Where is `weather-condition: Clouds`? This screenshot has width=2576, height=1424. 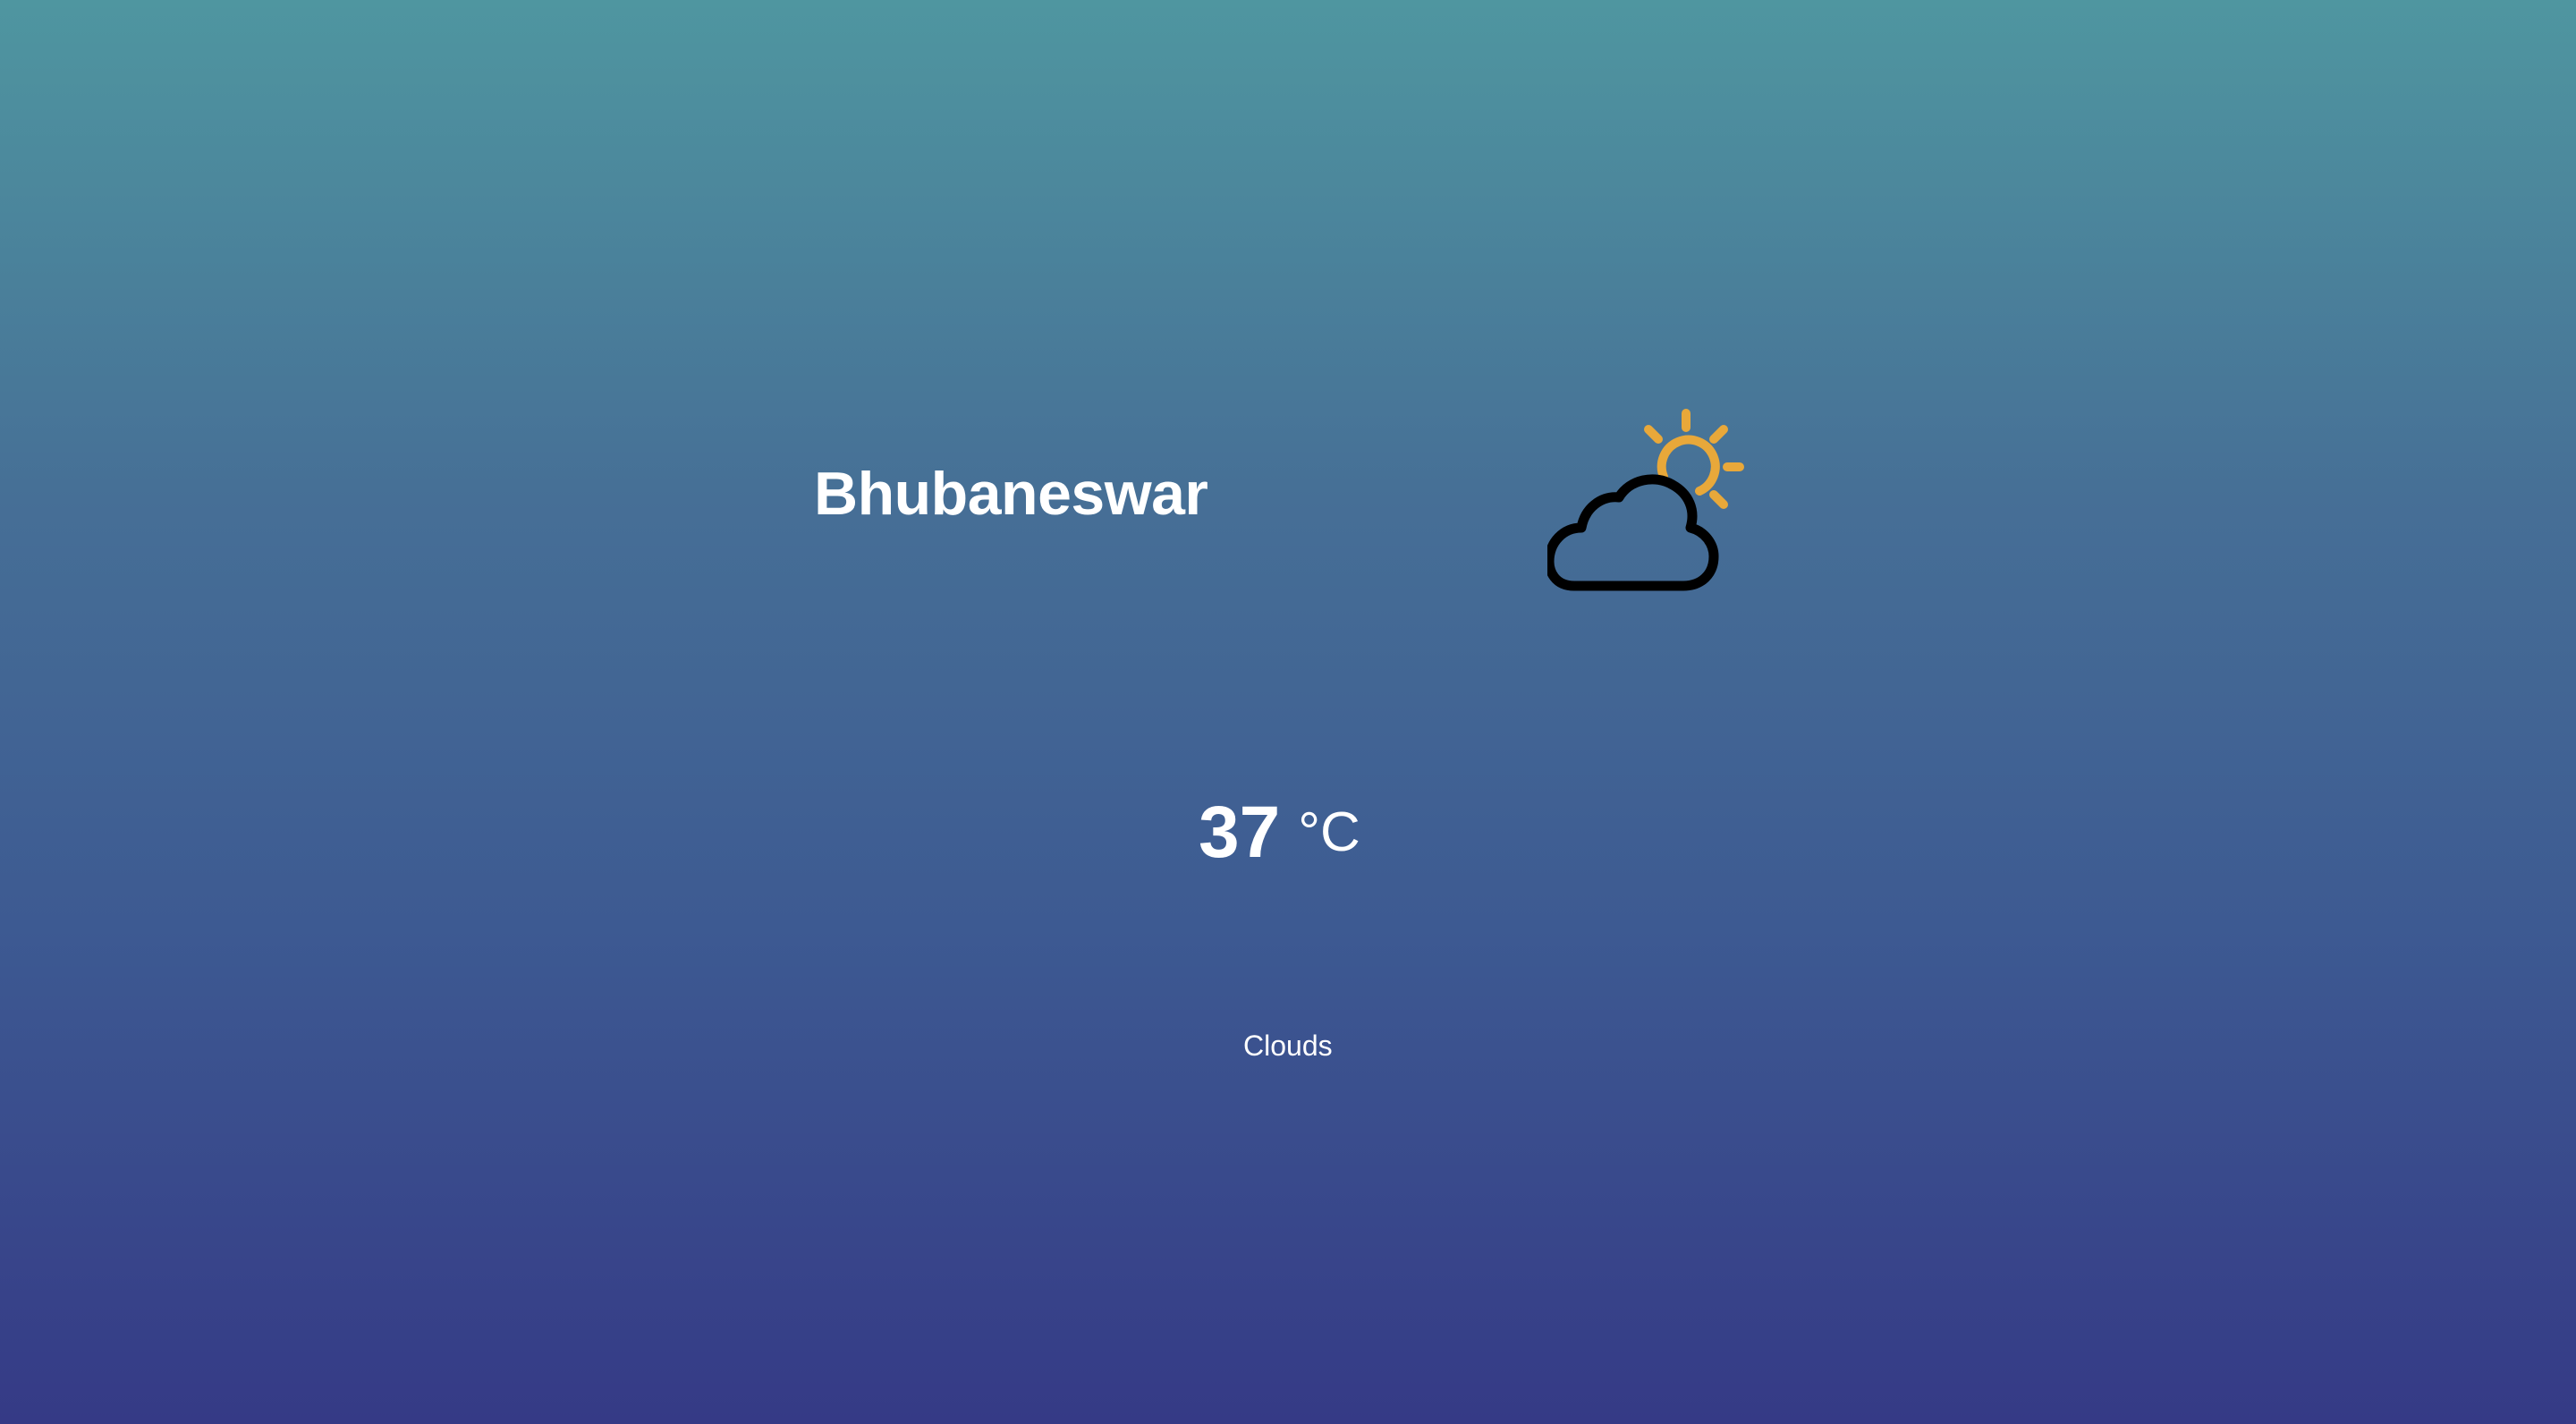
weather-condition: Clouds is located at coordinates (1288, 1046).